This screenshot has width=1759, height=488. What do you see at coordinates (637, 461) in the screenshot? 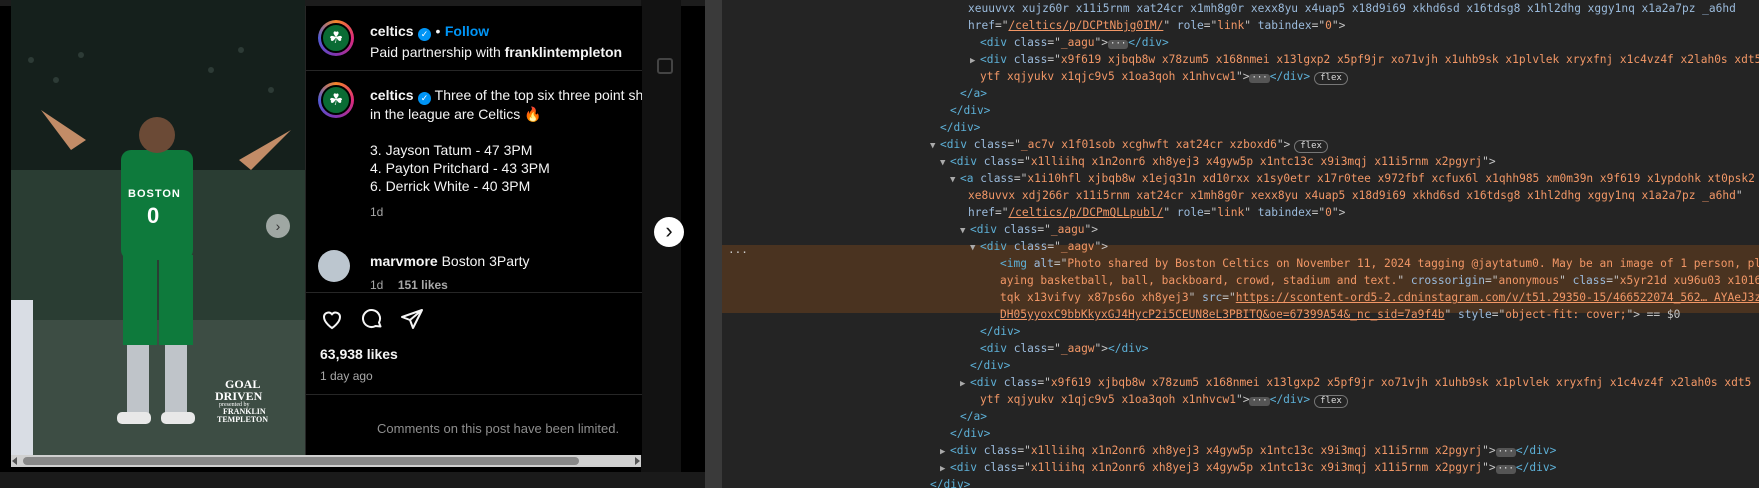
I see `scroll-right-arrow` at bounding box center [637, 461].